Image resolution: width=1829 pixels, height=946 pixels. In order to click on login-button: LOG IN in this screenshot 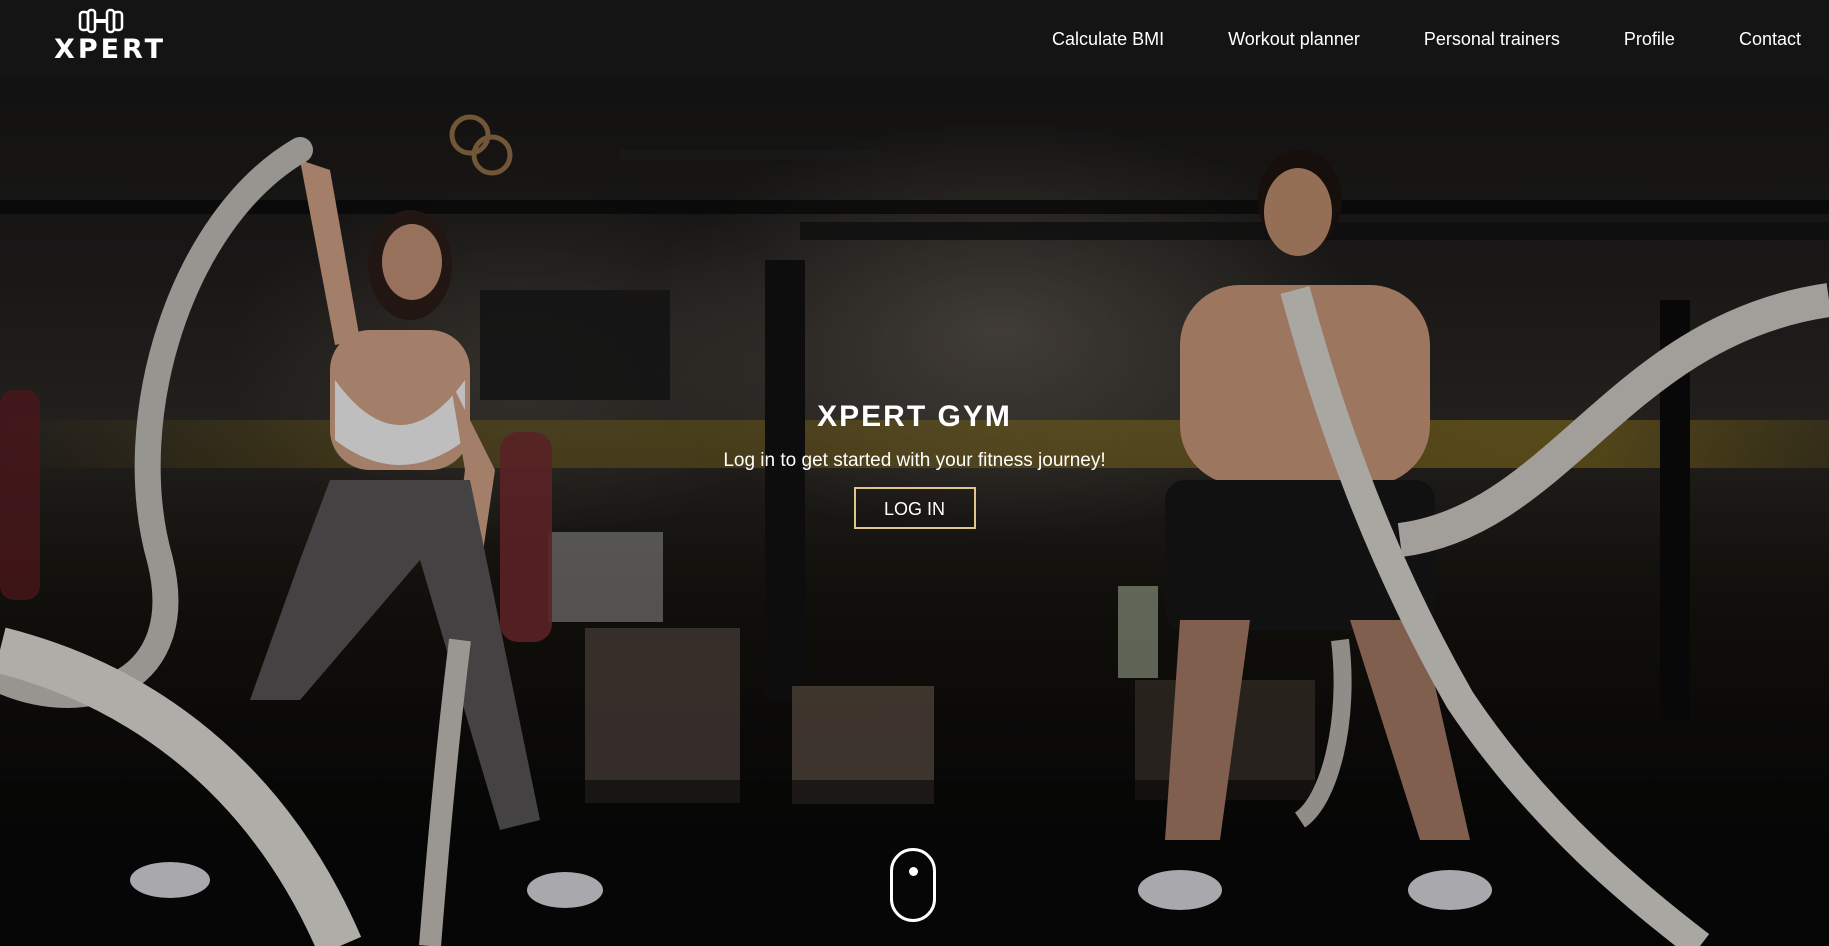, I will do `click(914, 508)`.